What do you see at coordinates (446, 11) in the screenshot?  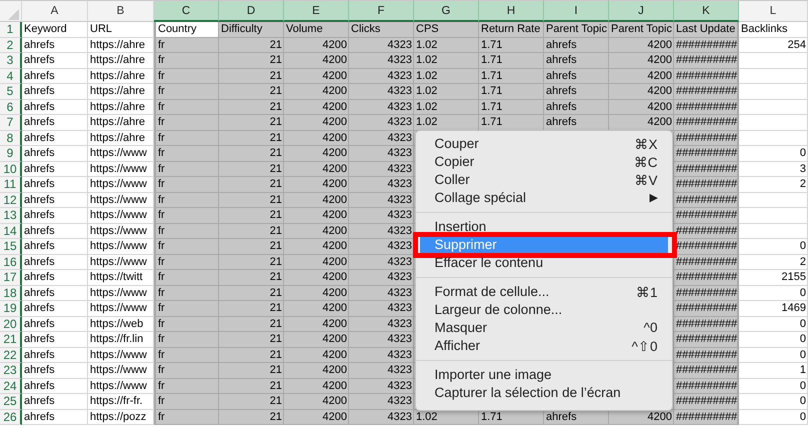 I see `column-header: G` at bounding box center [446, 11].